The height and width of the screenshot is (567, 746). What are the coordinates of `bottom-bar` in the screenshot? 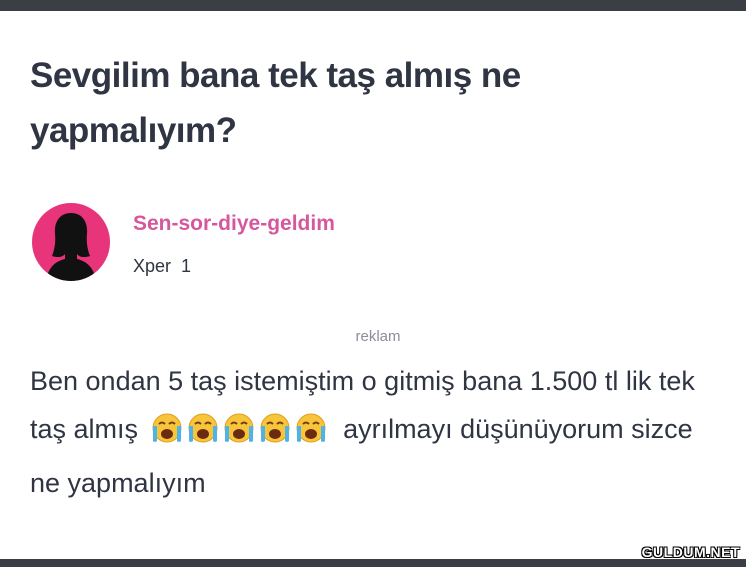 It's located at (373, 563).